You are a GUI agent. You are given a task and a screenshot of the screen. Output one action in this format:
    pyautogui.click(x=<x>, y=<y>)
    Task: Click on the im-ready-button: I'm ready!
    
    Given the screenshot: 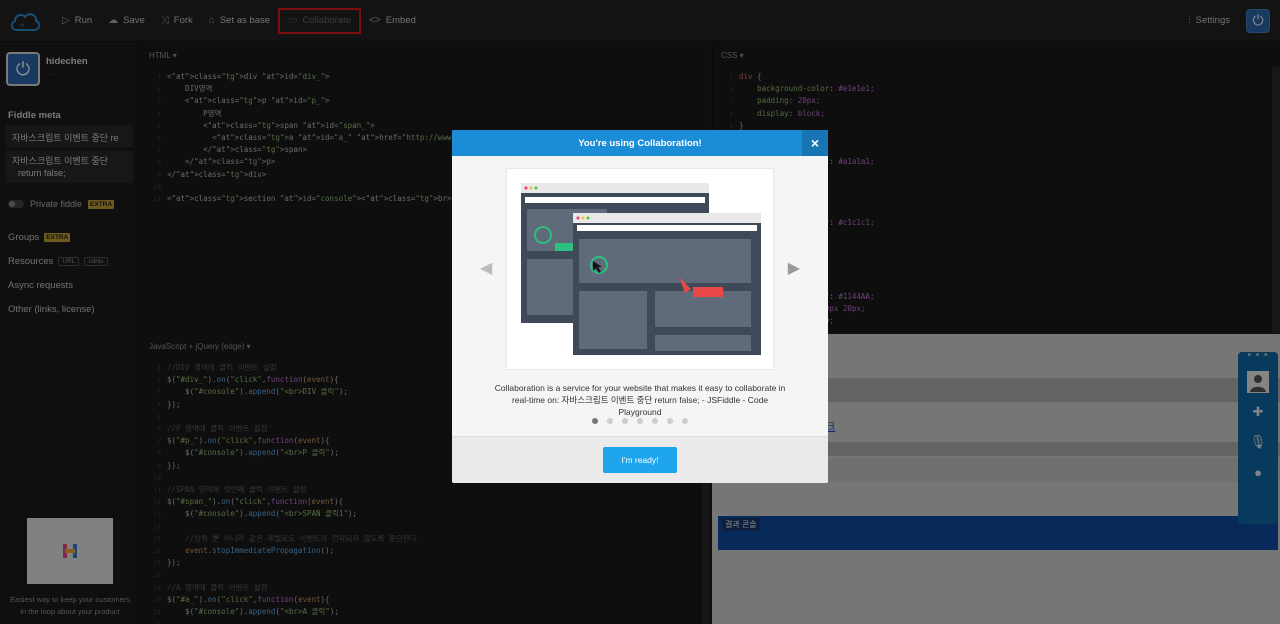 What is the action you would take?
    pyautogui.click(x=640, y=460)
    